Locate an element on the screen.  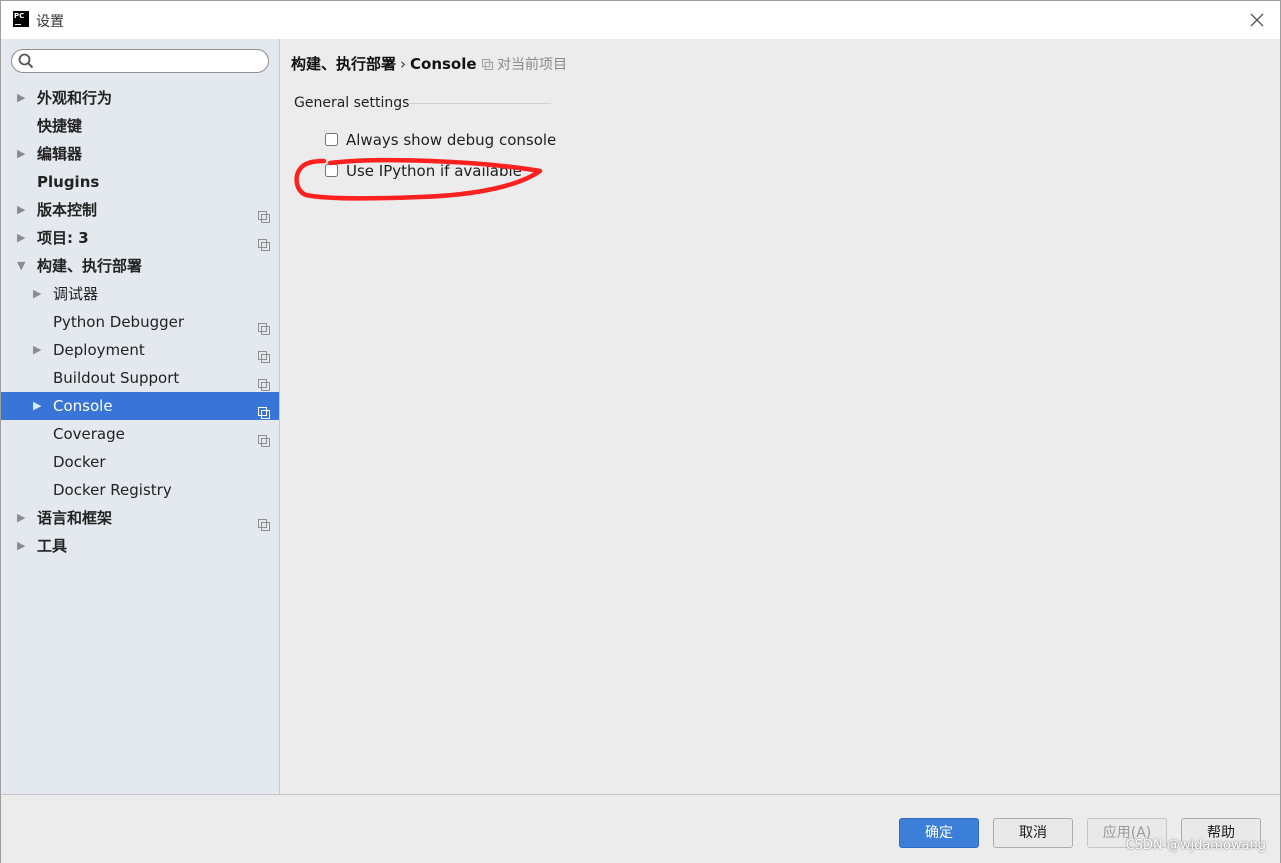
sidebar-item-label: Docker is located at coordinates (79, 462).